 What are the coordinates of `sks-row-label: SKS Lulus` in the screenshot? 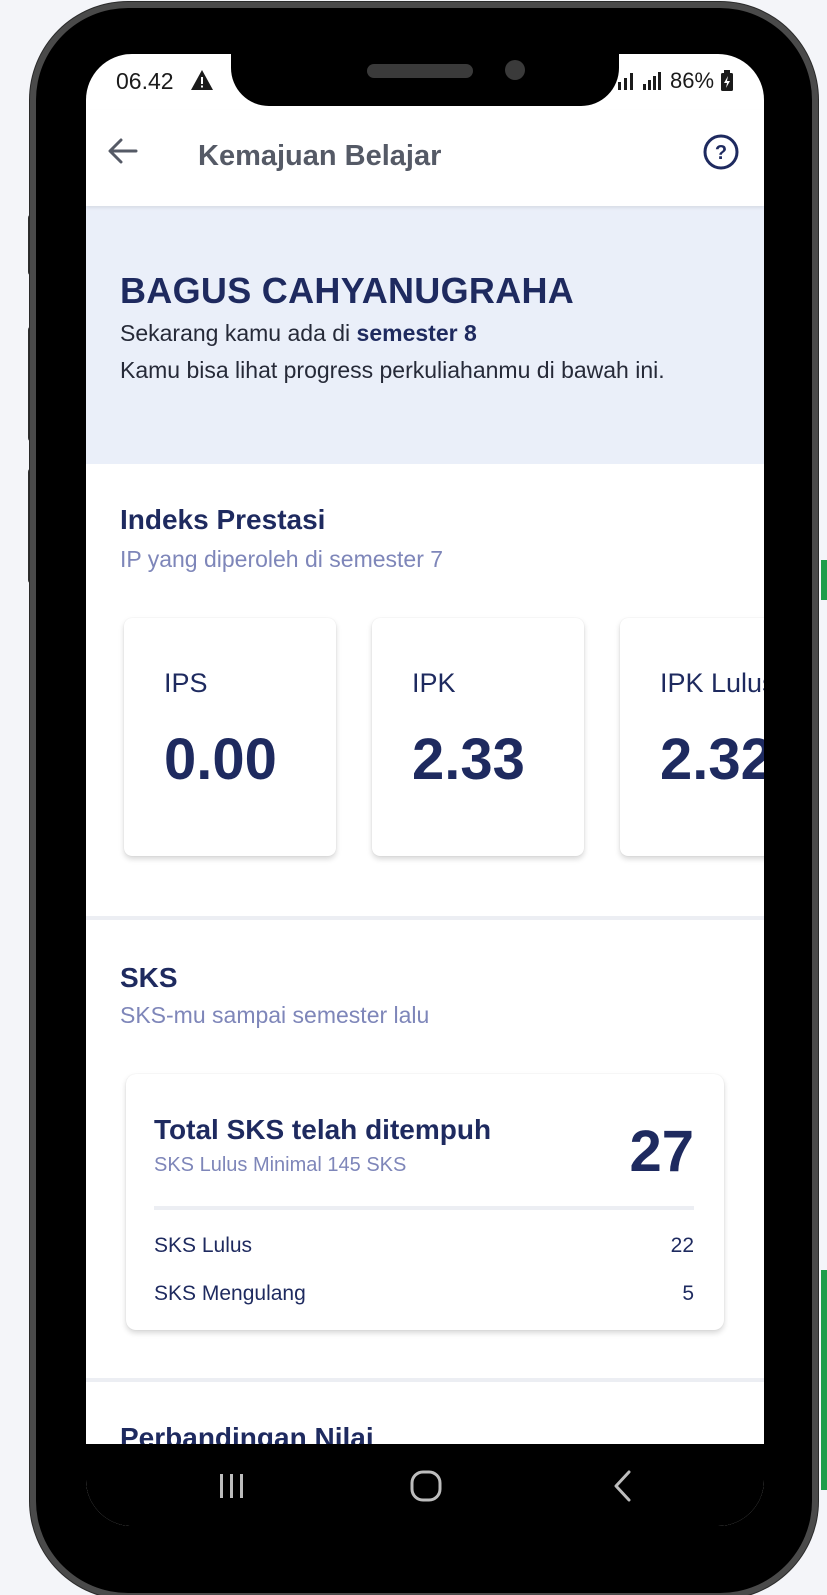 It's located at (203, 1245).